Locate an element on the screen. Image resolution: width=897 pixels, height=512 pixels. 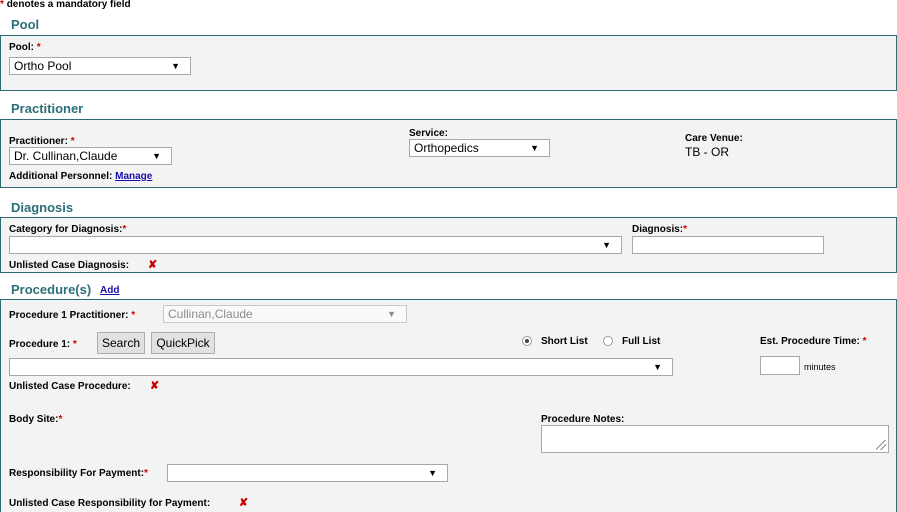
manage-link: Manage is located at coordinates (133, 176).